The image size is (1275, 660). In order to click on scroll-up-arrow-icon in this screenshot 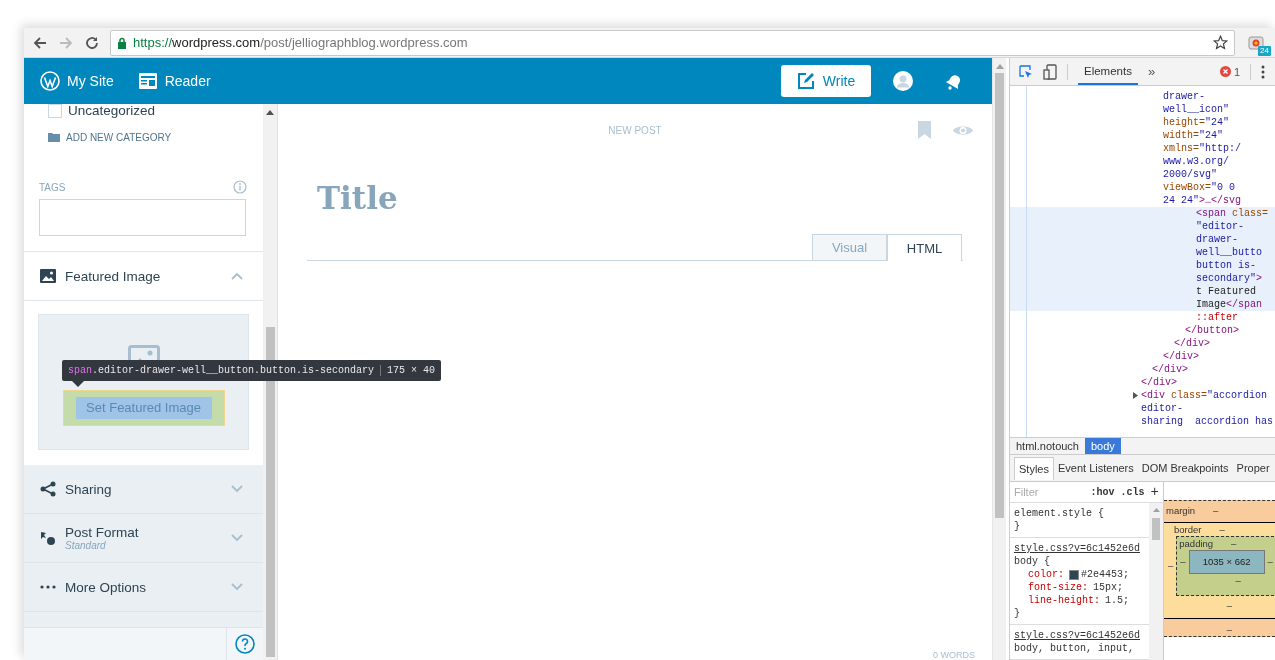, I will do `click(270, 112)`.